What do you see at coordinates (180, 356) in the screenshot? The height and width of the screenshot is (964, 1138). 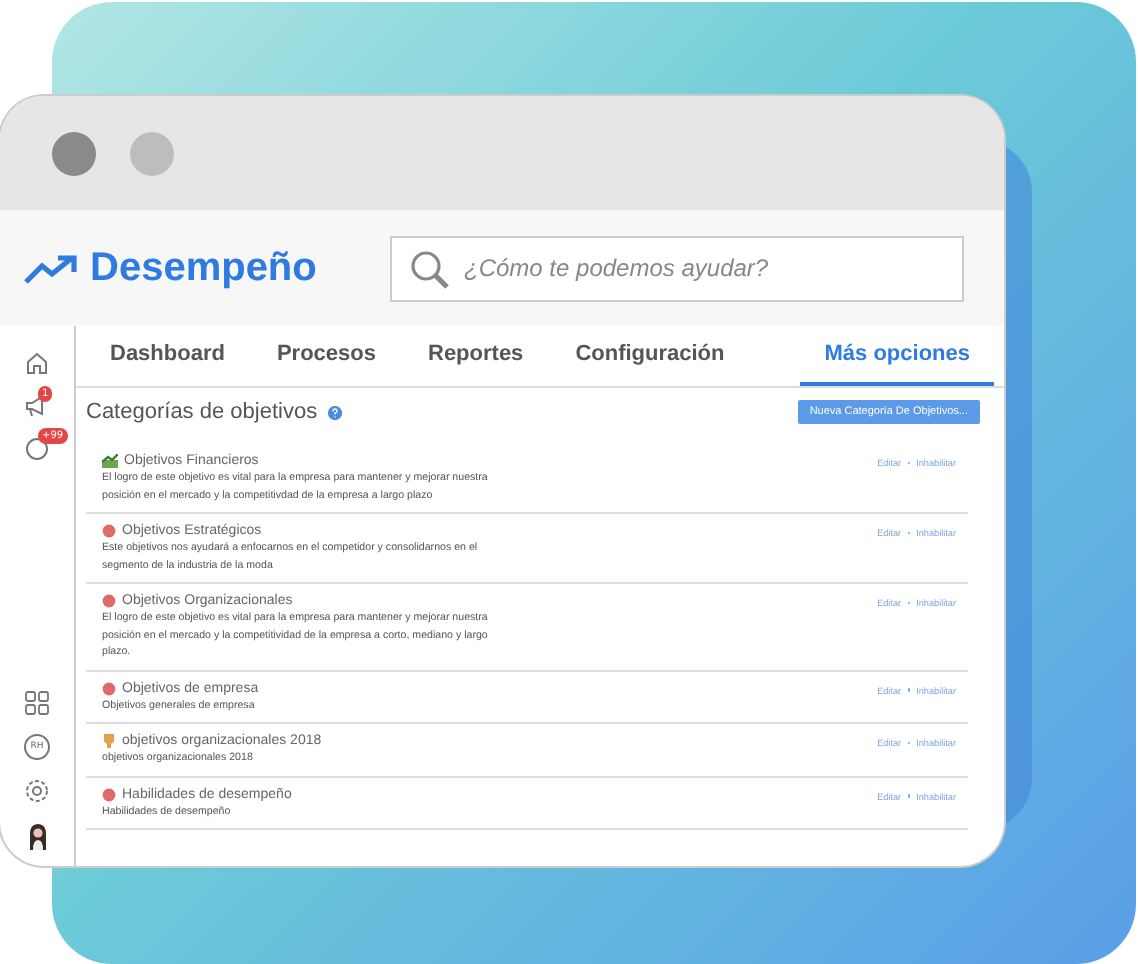 I see `nav-tab: Dashboard` at bounding box center [180, 356].